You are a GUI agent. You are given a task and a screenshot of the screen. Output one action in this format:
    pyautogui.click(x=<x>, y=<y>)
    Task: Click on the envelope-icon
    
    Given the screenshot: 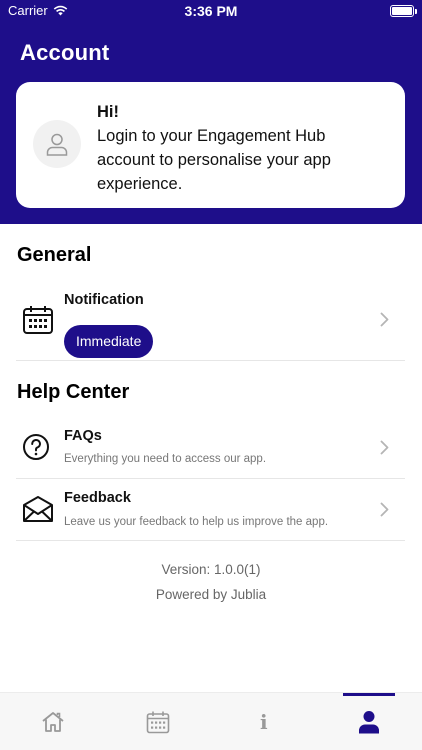 What is the action you would take?
    pyautogui.click(x=38, y=509)
    